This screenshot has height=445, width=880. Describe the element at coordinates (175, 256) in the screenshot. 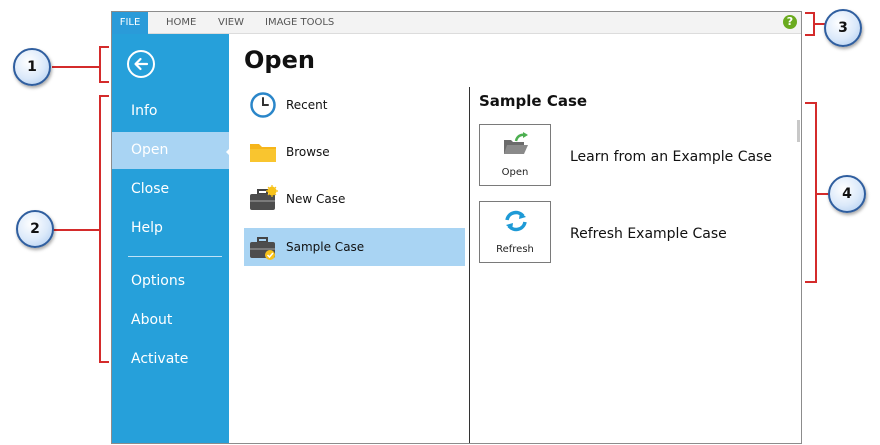

I see `sidebar-divider` at that location.